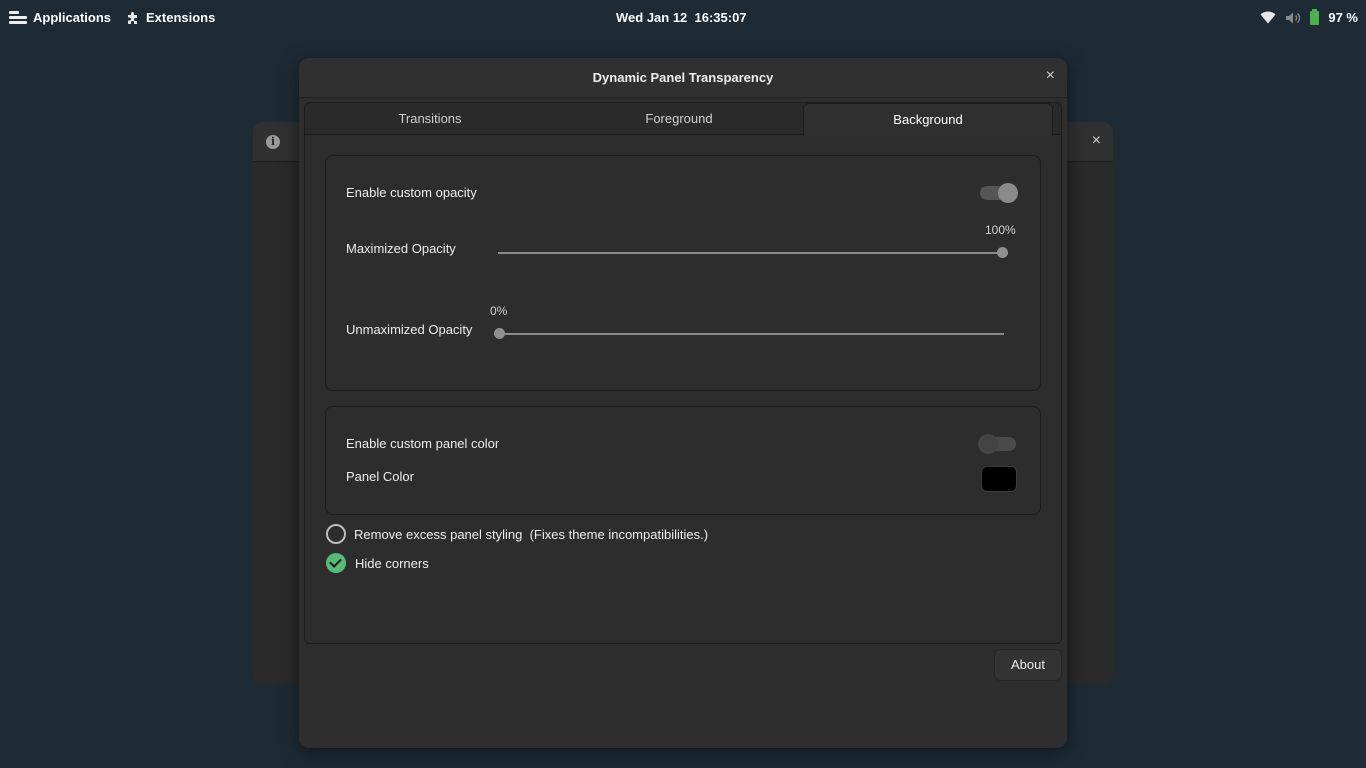 This screenshot has height=768, width=1366. What do you see at coordinates (336, 534) in the screenshot?
I see `unchecked-circle-icon` at bounding box center [336, 534].